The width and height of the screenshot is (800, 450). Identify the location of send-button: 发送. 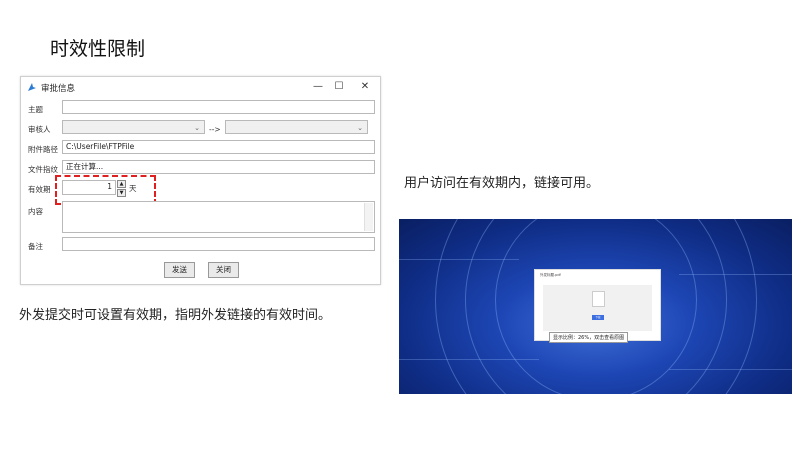
(179, 270).